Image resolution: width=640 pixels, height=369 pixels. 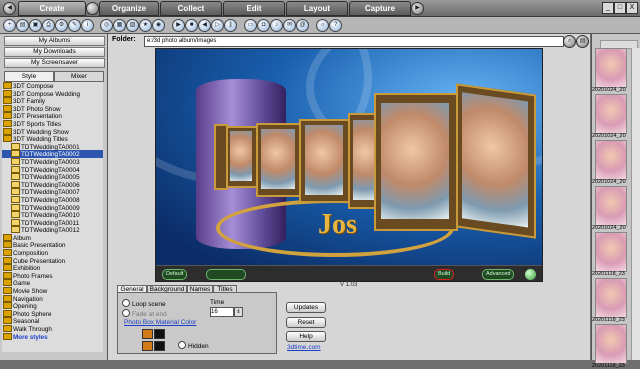 I want to click on mail-icon: ✉, so click(x=289, y=25).